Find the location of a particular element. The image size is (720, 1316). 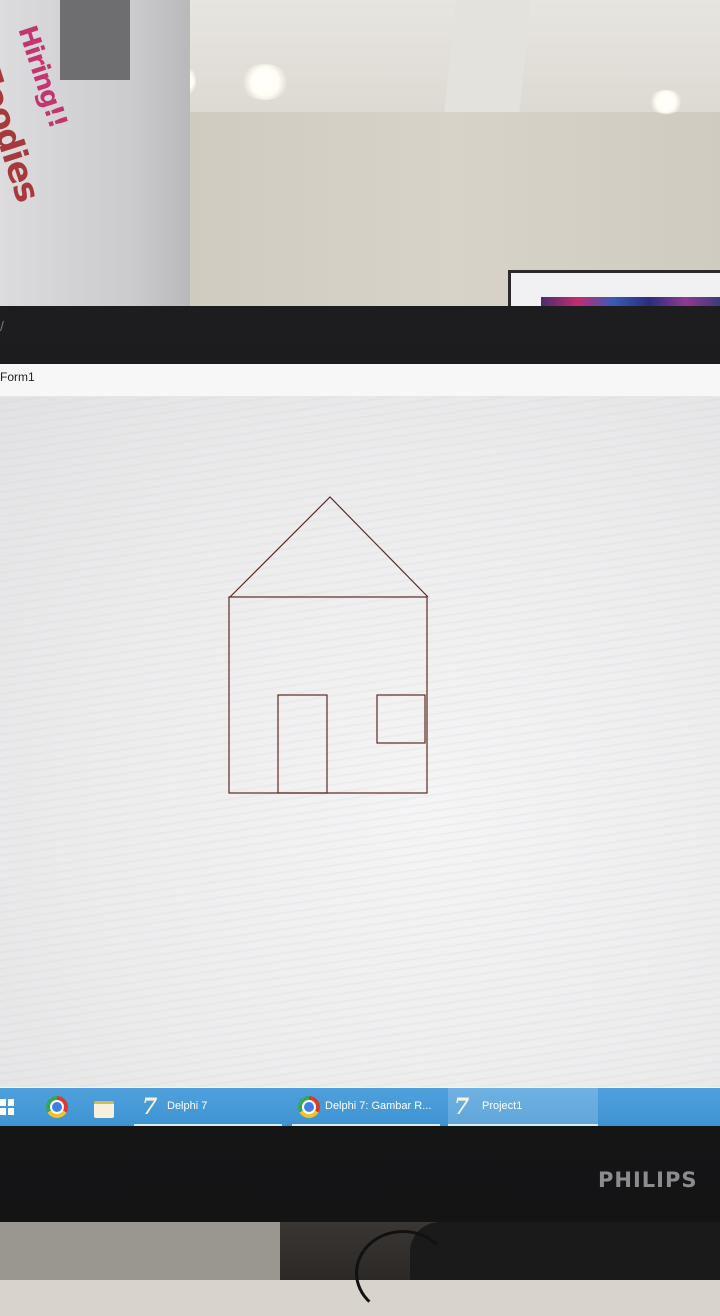

taskbar-item-delphi7: 7 Delphi 7 is located at coordinates (208, 1107).